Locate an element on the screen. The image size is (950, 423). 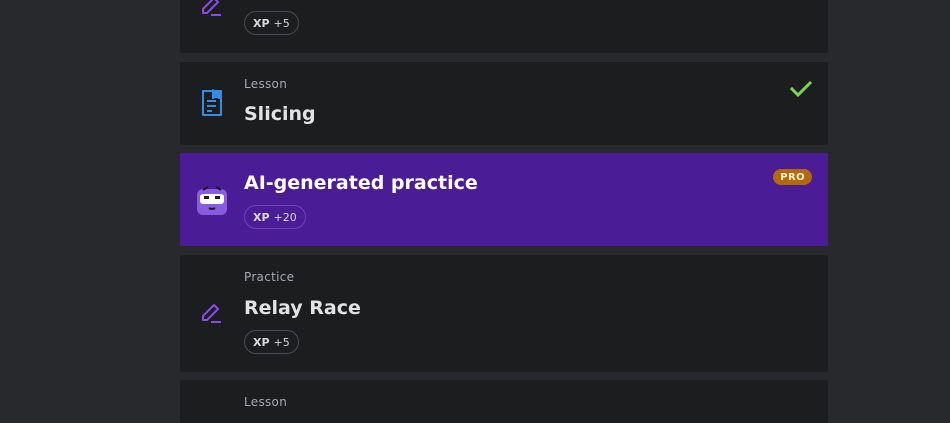
practice-item-card: XP +5 is located at coordinates (504, 26).